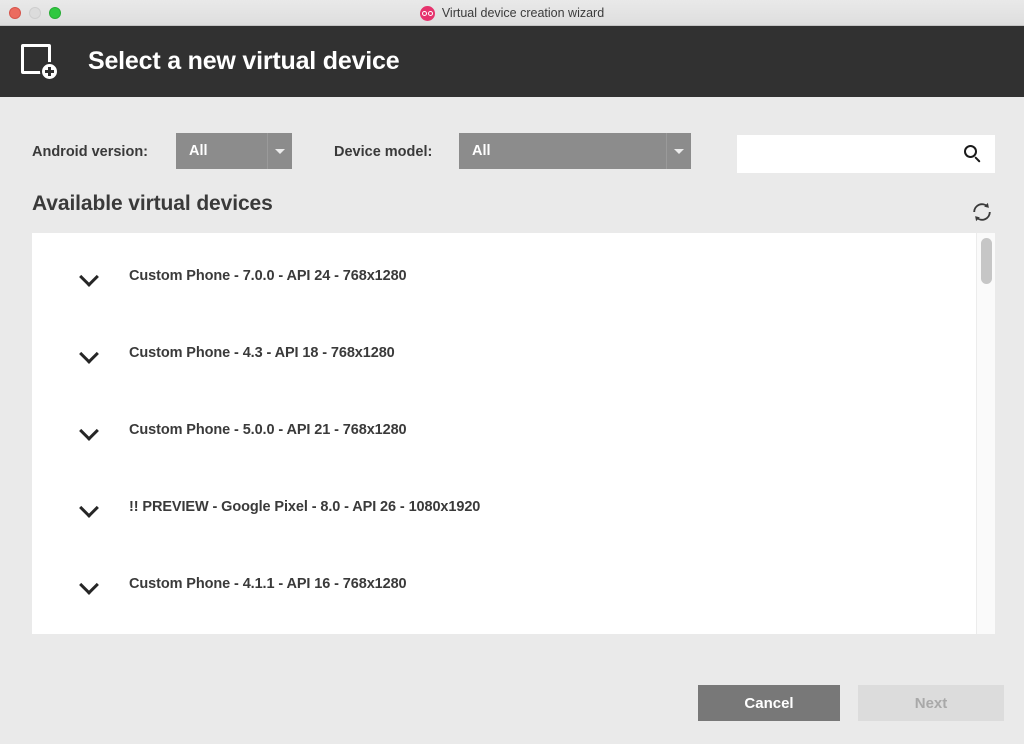  Describe the element at coordinates (481, 151) in the screenshot. I see `device-model-value: All` at that location.